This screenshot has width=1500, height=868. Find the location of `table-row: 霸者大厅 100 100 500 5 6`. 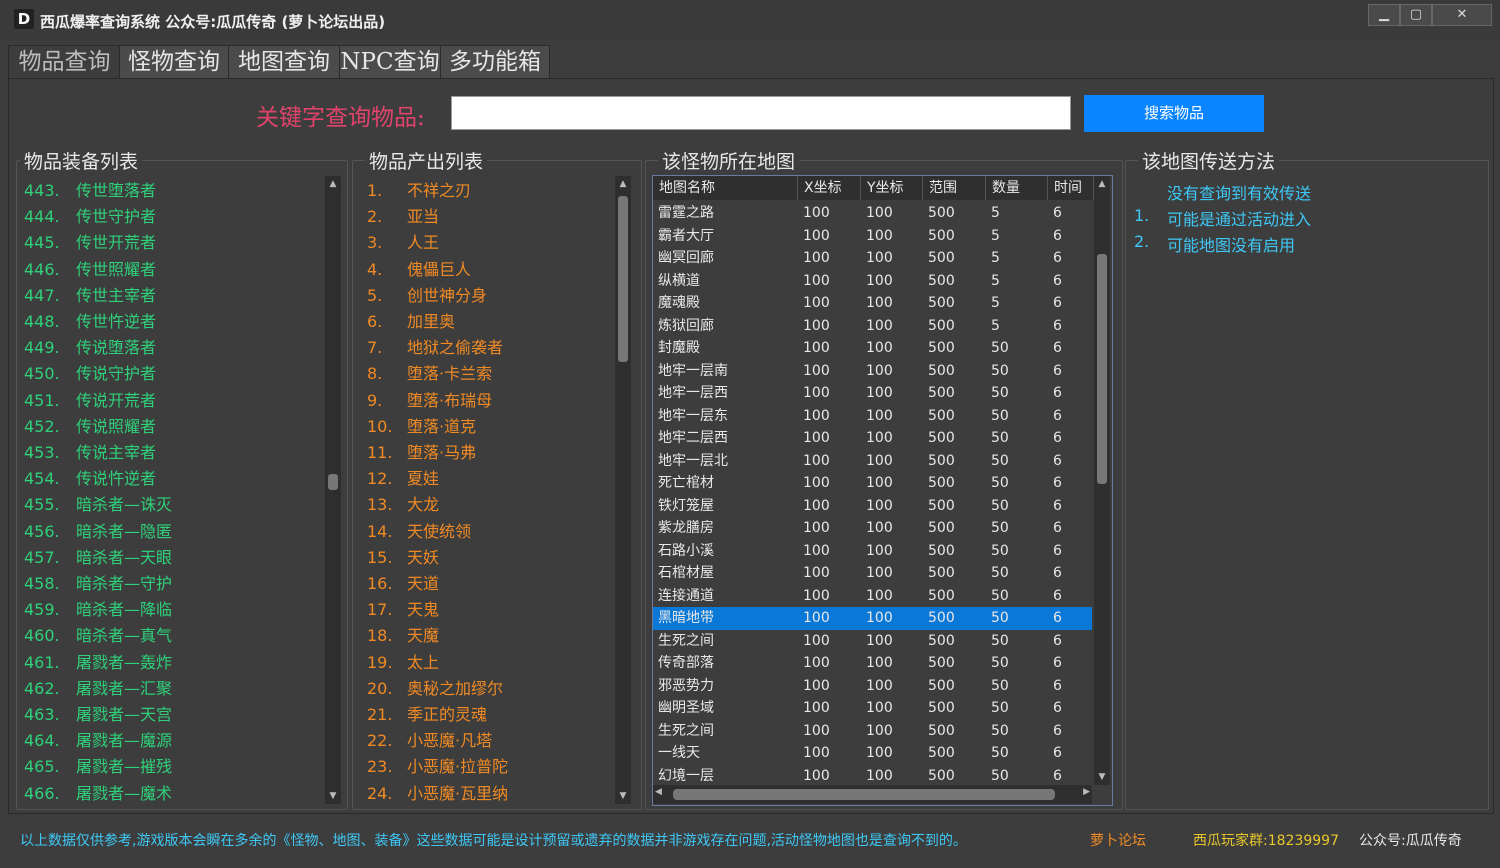

table-row: 霸者大厅 100 100 500 5 6 is located at coordinates (872, 236).